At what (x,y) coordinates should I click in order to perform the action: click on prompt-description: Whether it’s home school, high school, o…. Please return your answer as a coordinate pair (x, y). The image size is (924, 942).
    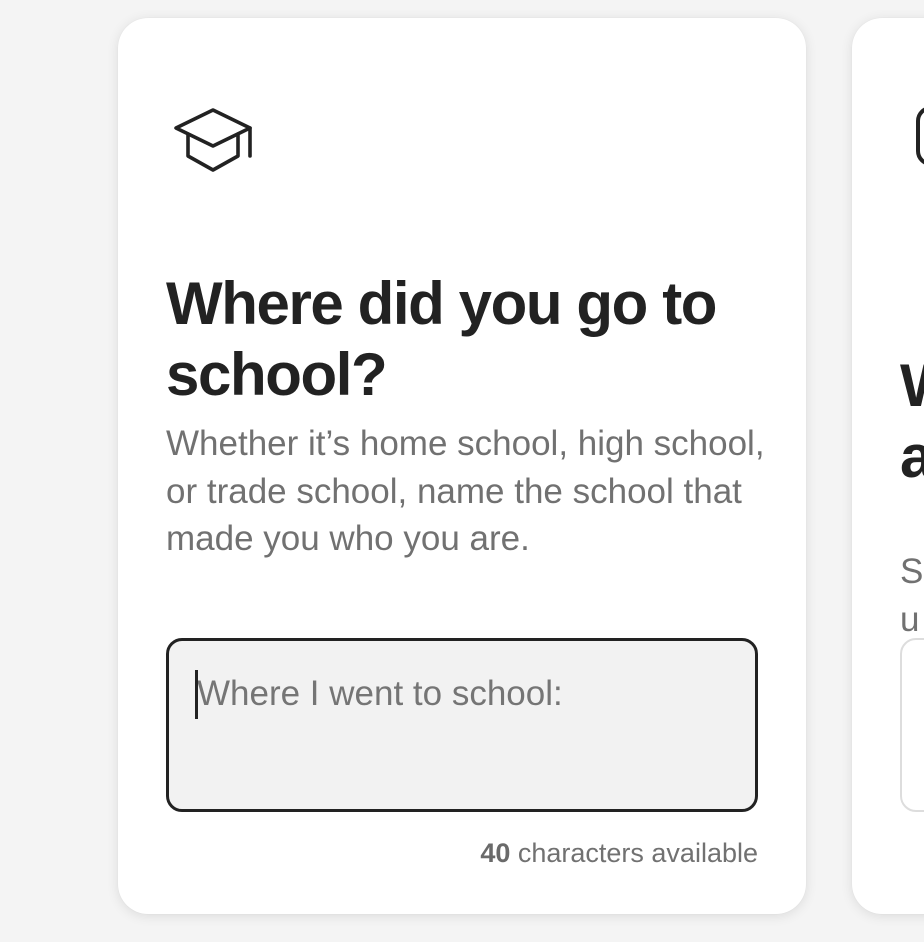
    Looking at the image, I should click on (465, 491).